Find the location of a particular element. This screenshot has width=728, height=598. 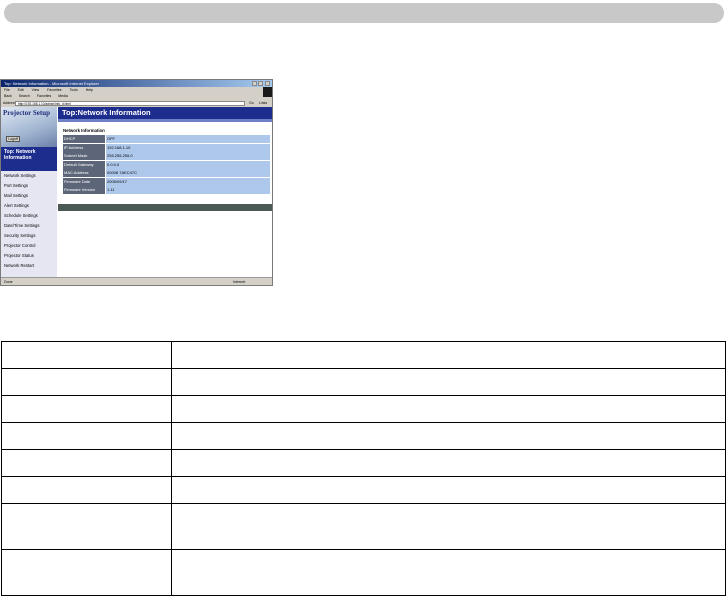

footer-bar is located at coordinates (165, 207).